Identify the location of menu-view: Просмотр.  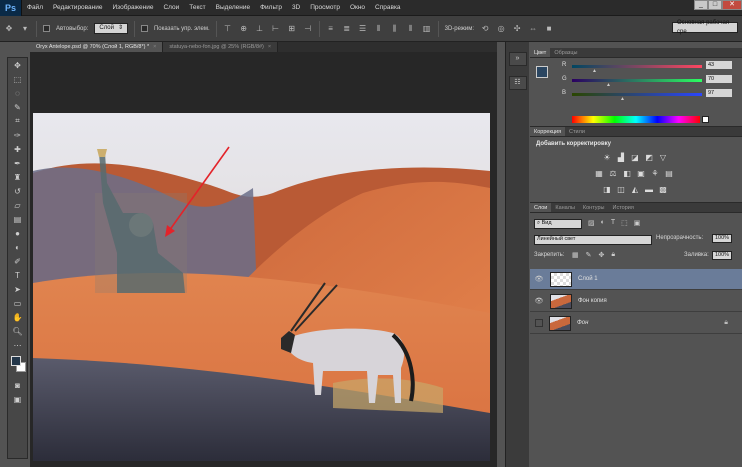
(325, 8).